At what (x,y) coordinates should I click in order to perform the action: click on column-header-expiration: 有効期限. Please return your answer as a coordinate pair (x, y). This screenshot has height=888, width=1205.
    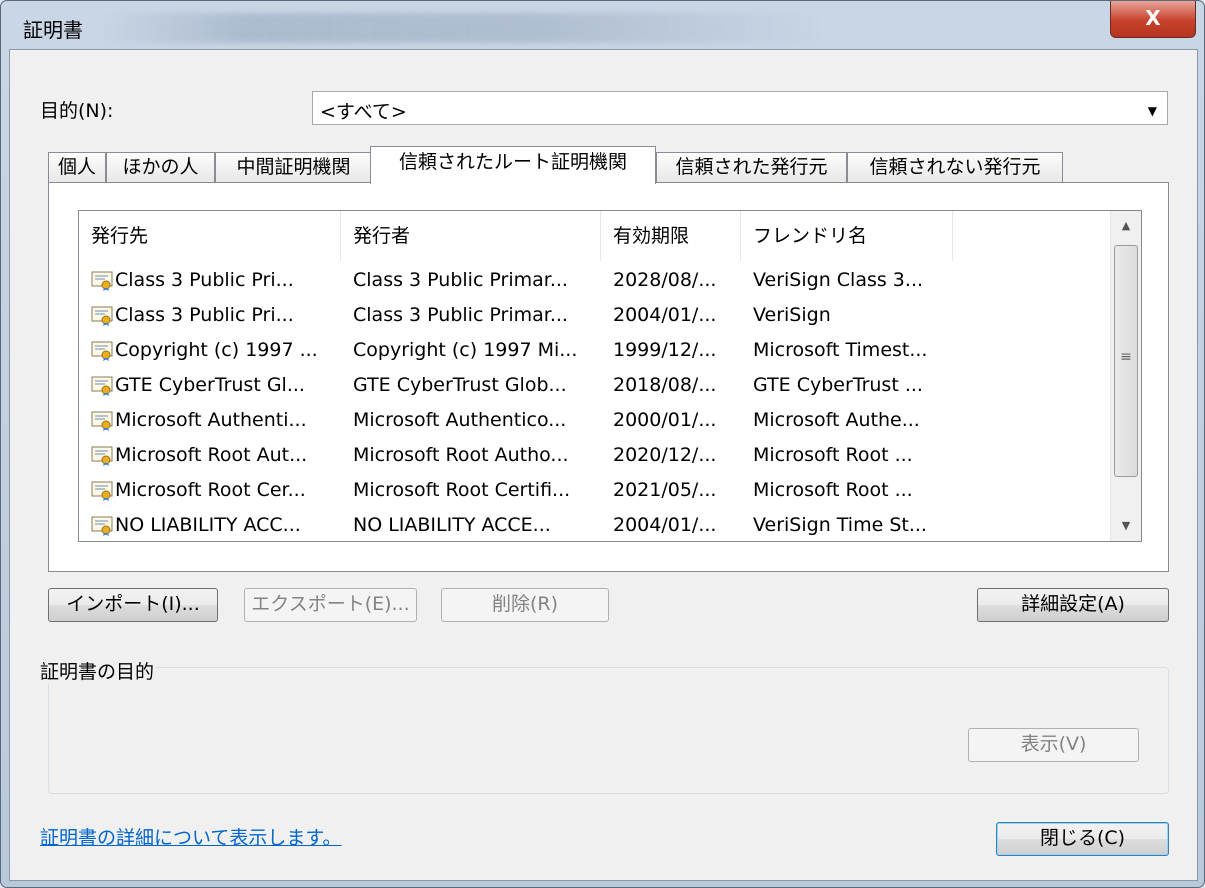
    Looking at the image, I should click on (671, 236).